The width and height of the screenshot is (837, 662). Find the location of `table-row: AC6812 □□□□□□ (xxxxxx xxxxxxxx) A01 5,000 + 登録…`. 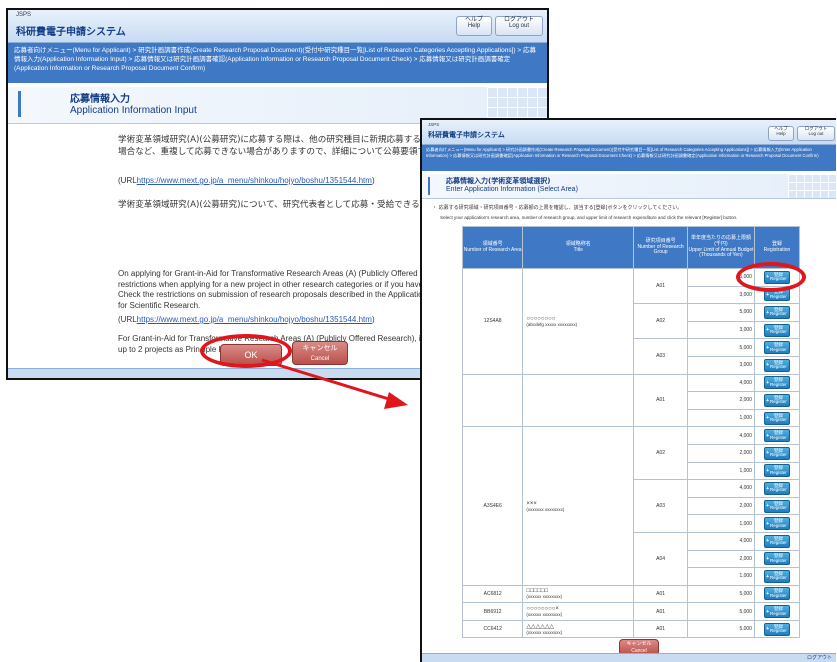

table-row: AC6812 □□□□□□ (xxxxxx xxxxxxxx) A01 5,000 + 登録… is located at coordinates (631, 594).